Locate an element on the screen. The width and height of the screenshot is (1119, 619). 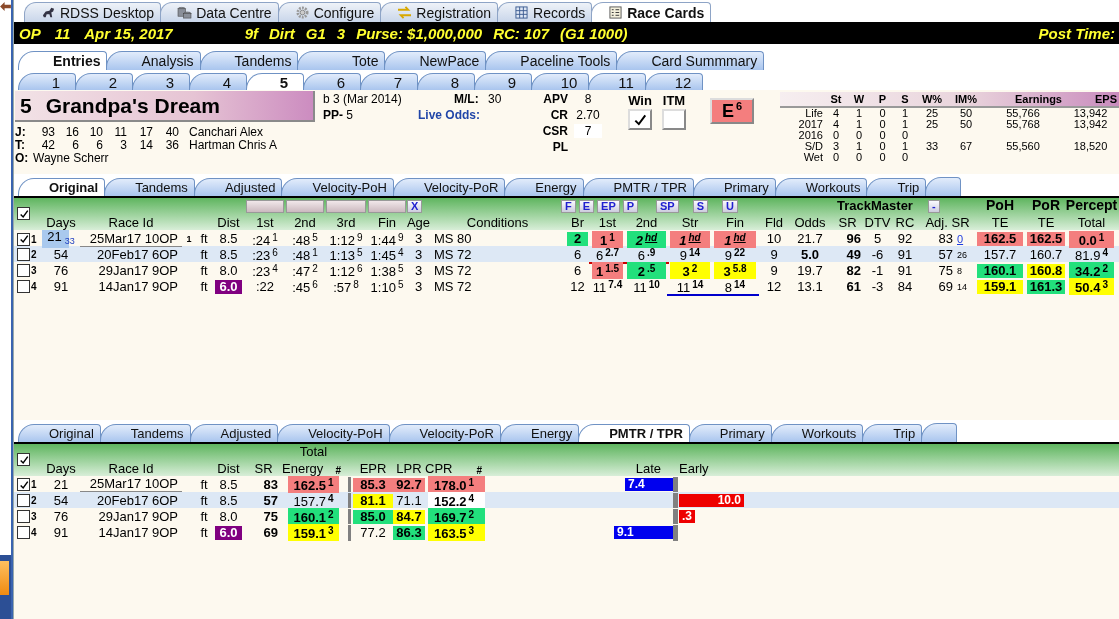
row-label: Wet is located at coordinates (813, 157).